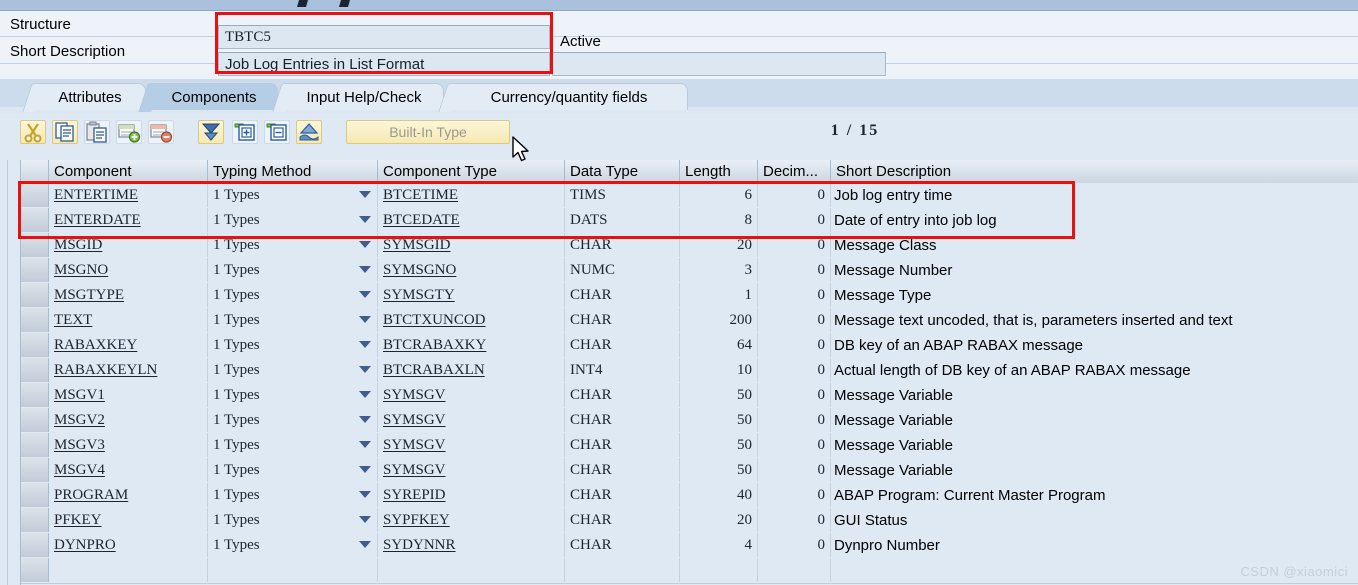 The width and height of the screenshot is (1358, 585). Describe the element at coordinates (211, 132) in the screenshot. I see `filter-button` at that location.